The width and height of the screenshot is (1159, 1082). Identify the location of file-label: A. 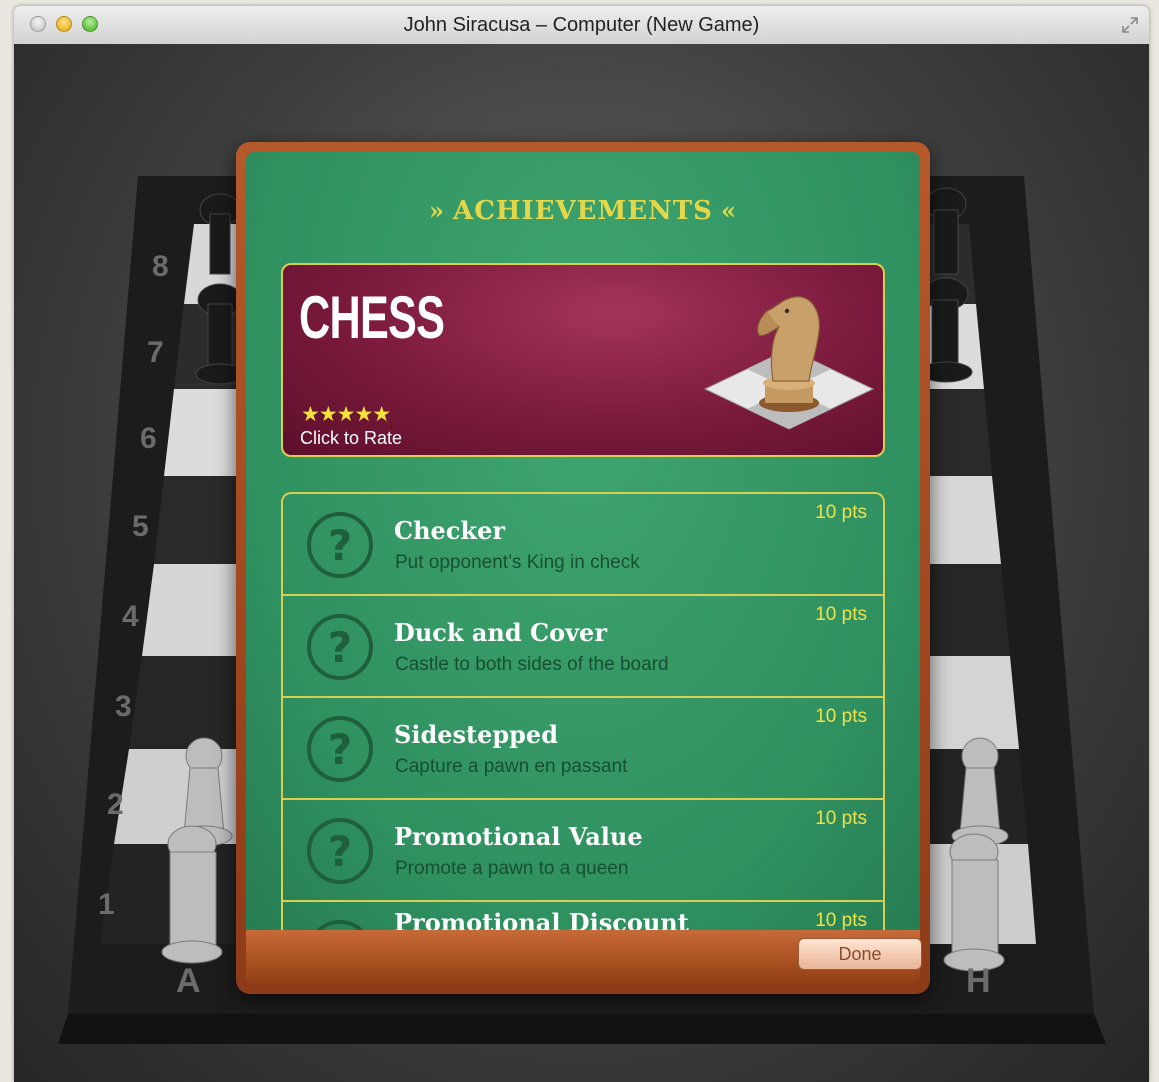
(188, 981).